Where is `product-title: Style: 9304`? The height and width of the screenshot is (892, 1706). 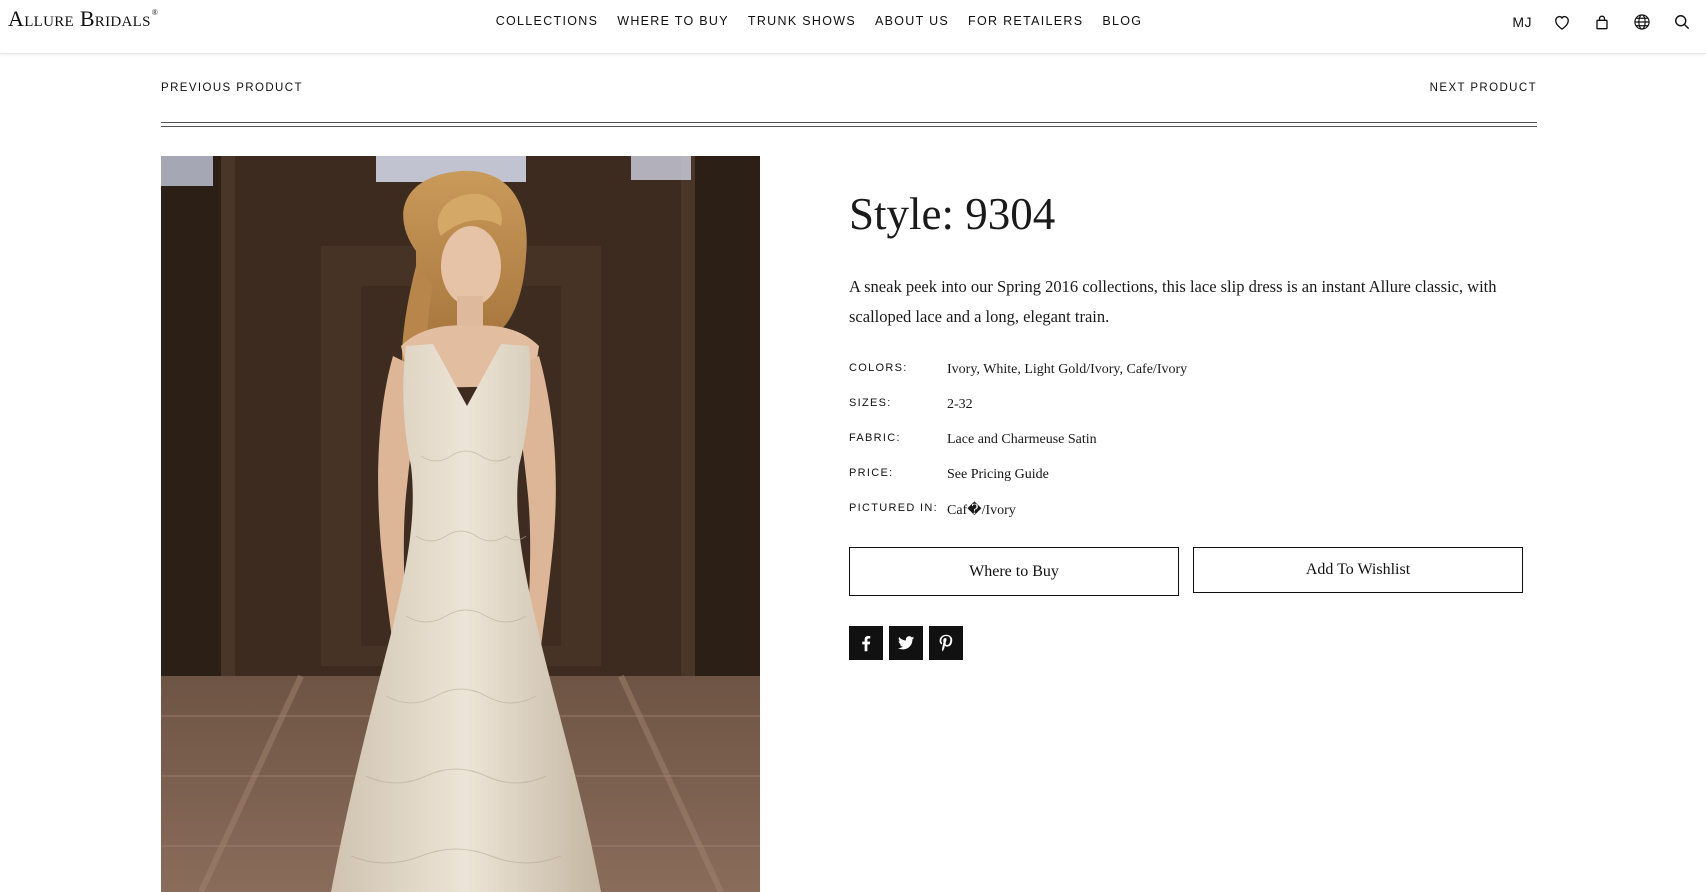 product-title: Style: 9304 is located at coordinates (952, 214).